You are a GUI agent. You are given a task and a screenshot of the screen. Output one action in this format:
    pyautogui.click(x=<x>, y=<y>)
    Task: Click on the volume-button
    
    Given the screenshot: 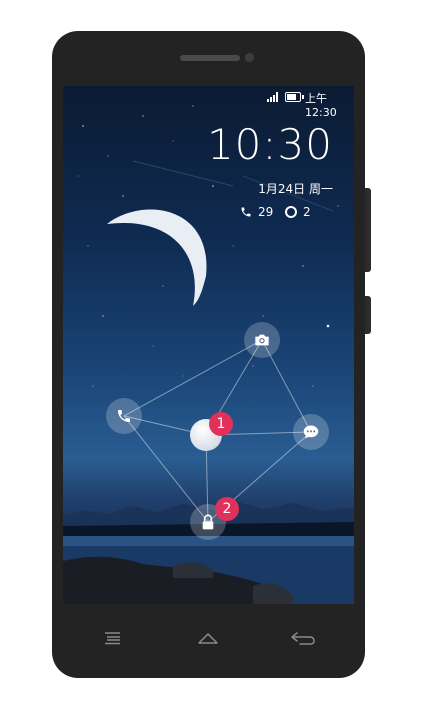 What is the action you would take?
    pyautogui.click(x=368, y=230)
    